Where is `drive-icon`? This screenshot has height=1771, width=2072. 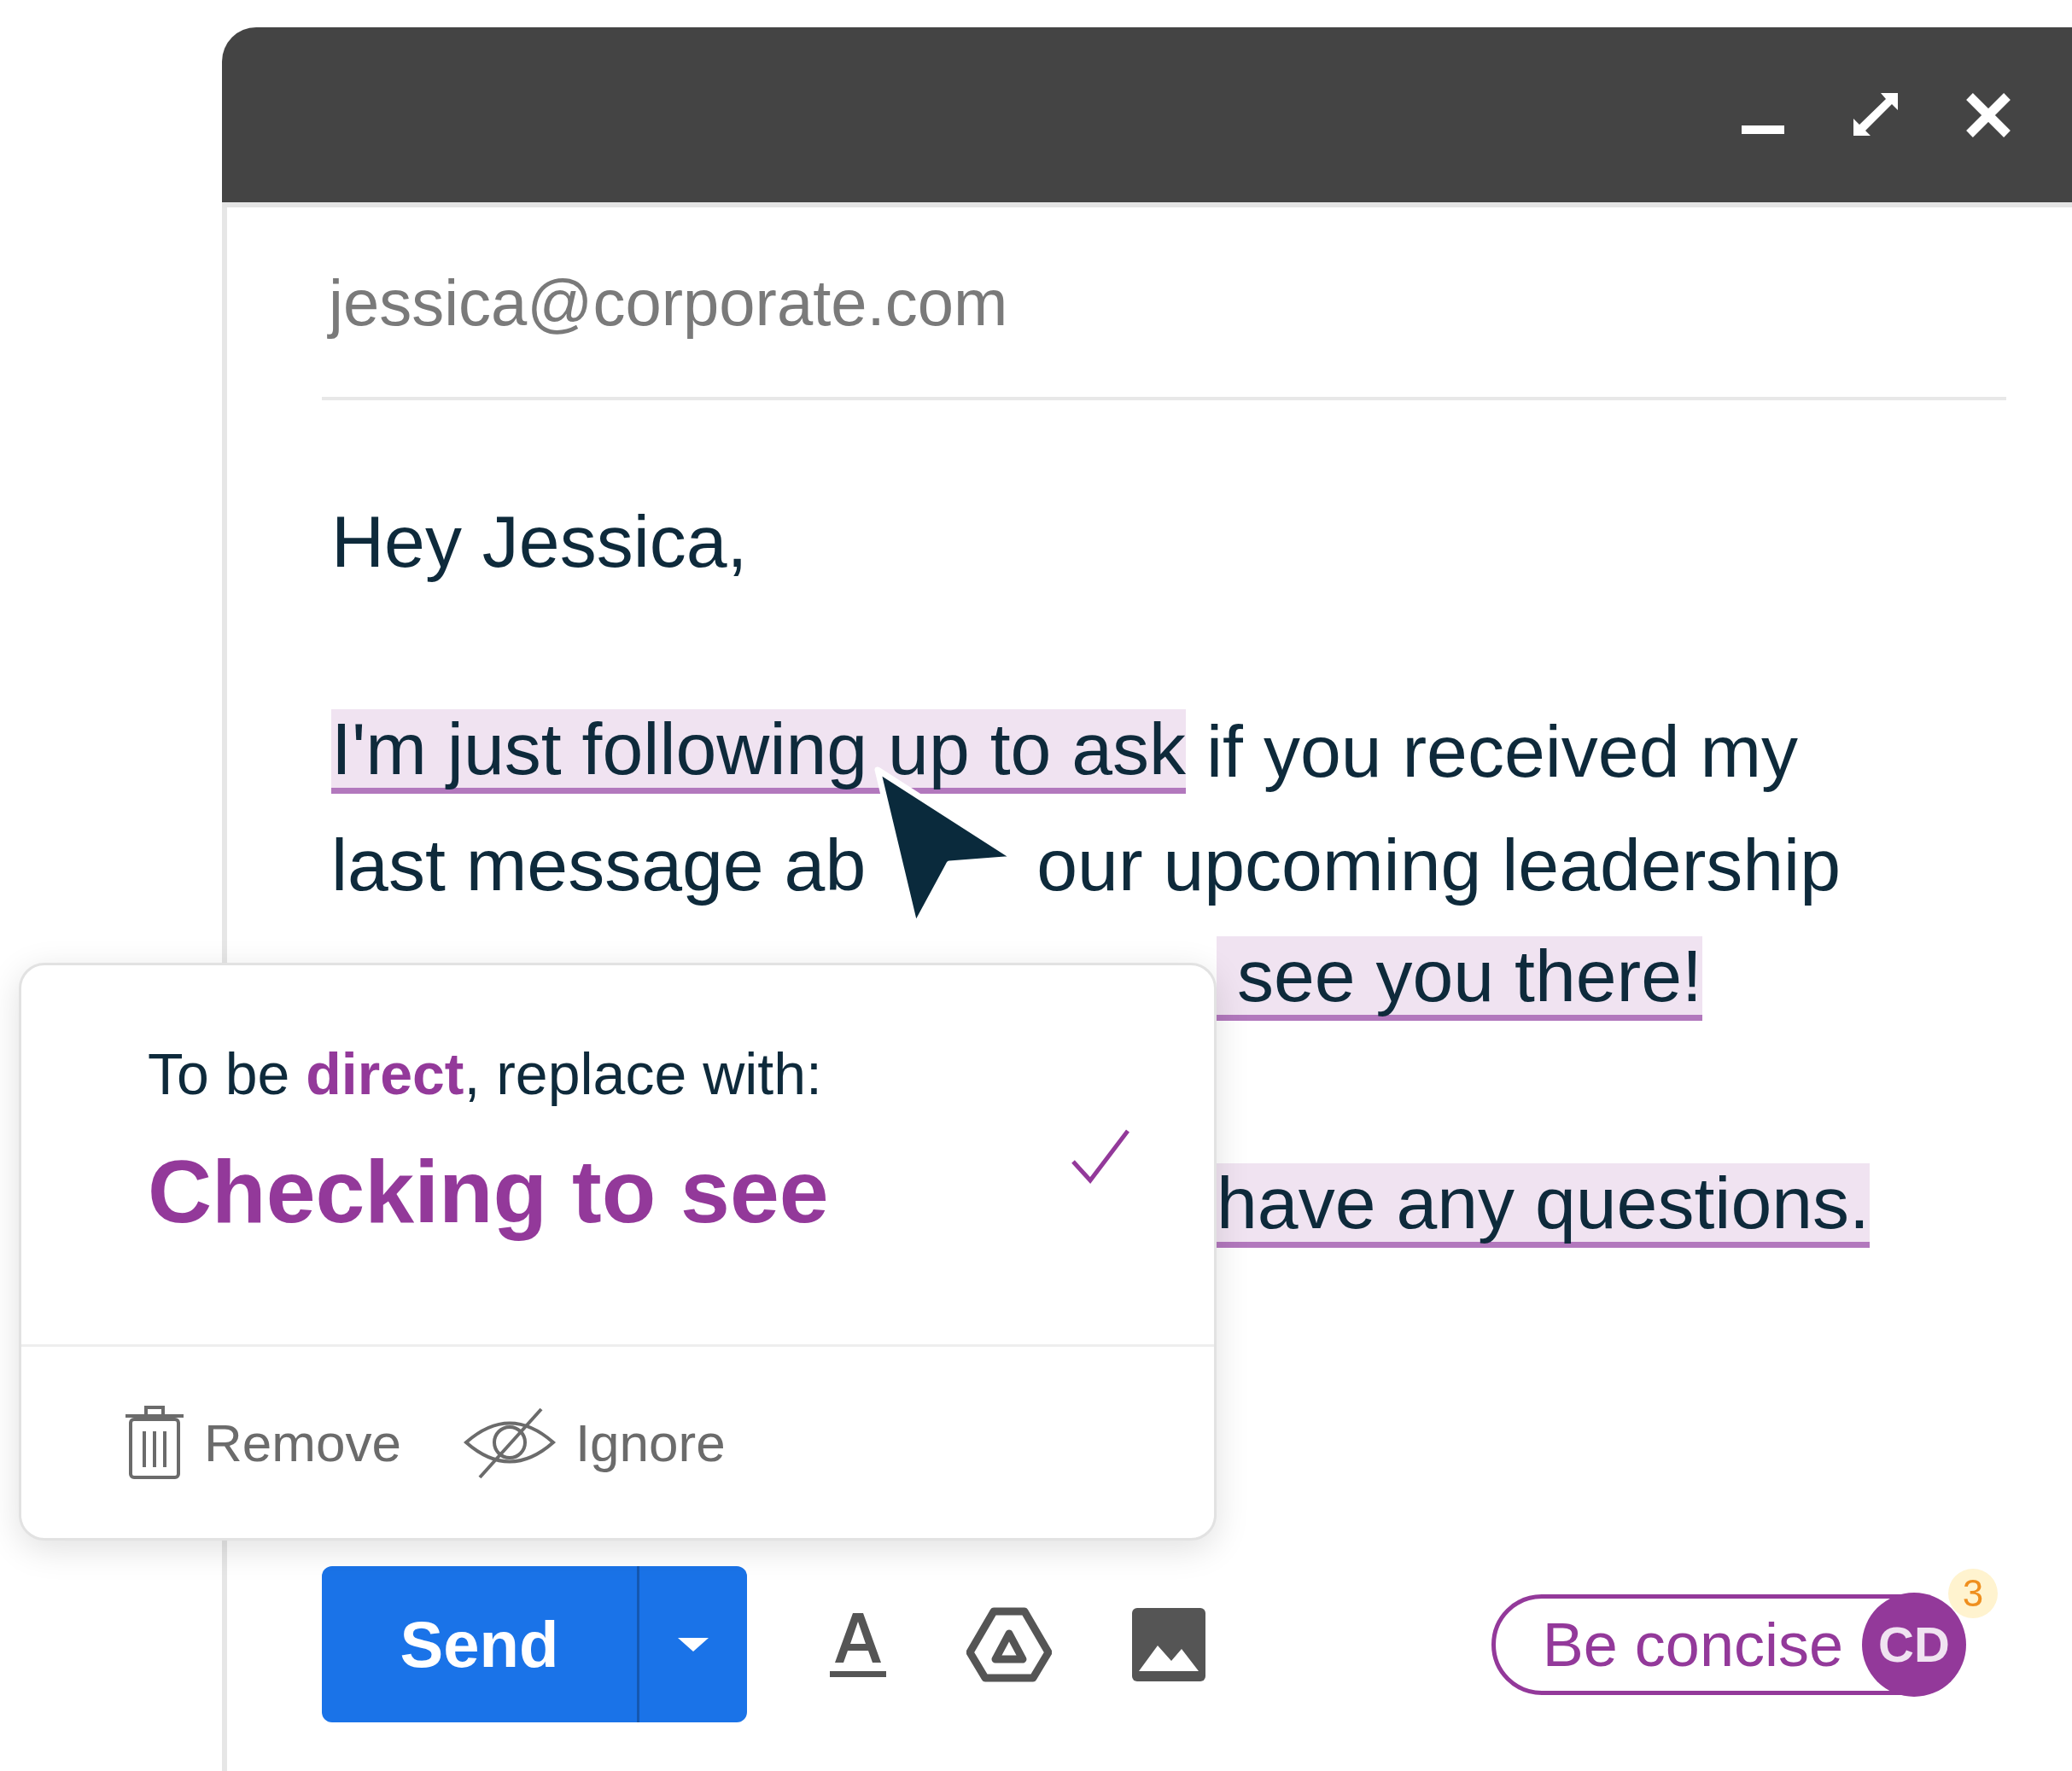
drive-icon is located at coordinates (1009, 1644).